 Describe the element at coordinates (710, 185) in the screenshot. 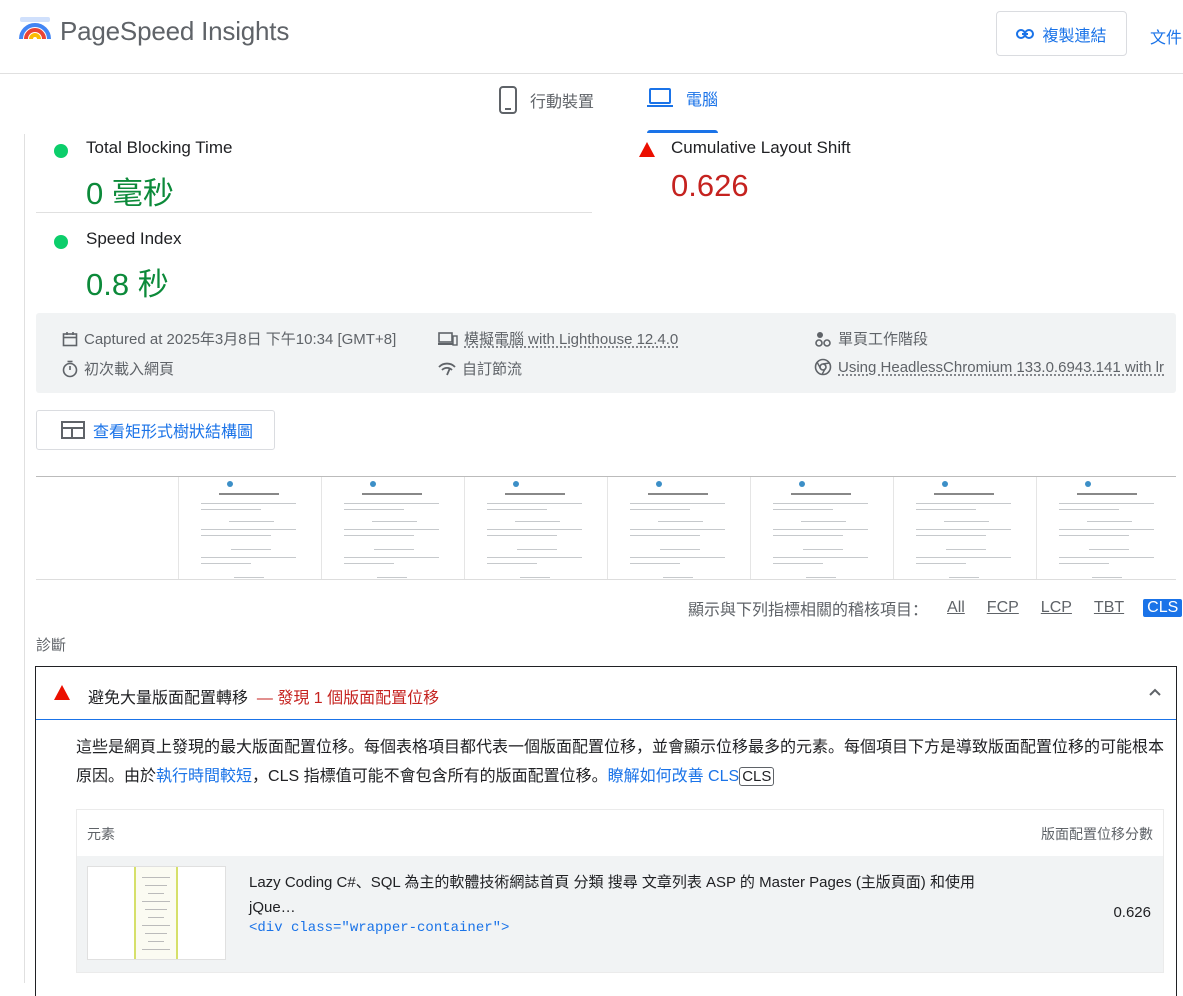

I see `metric-value: 0.626` at that location.